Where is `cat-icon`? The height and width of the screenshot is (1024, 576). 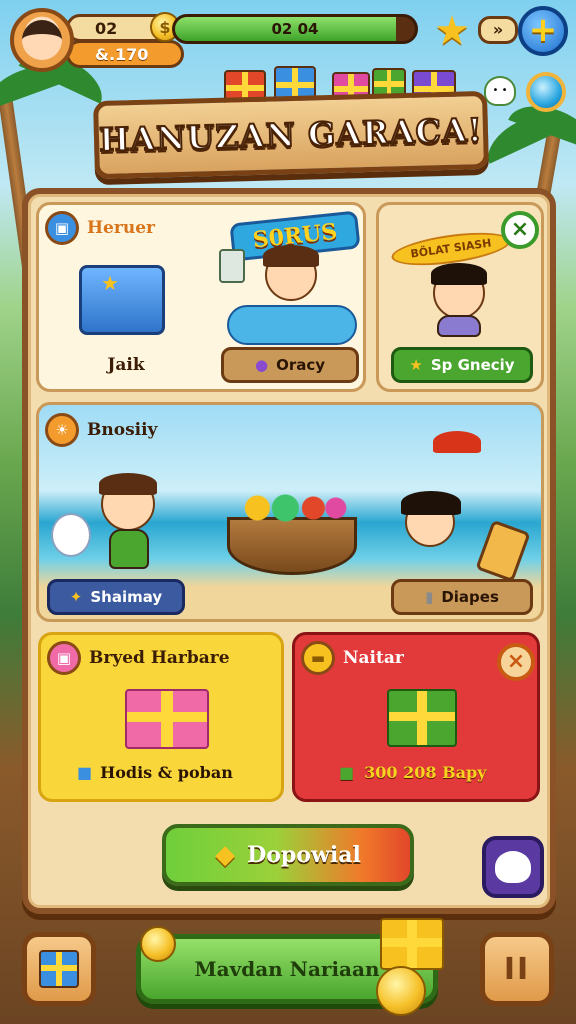
cat-icon is located at coordinates (513, 867).